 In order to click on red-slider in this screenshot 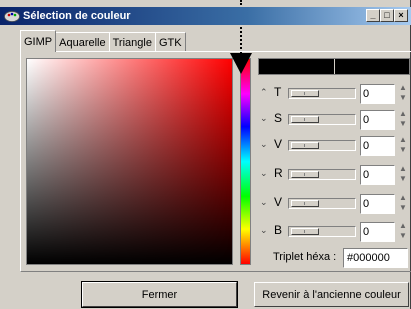, I will do `click(322, 174)`.